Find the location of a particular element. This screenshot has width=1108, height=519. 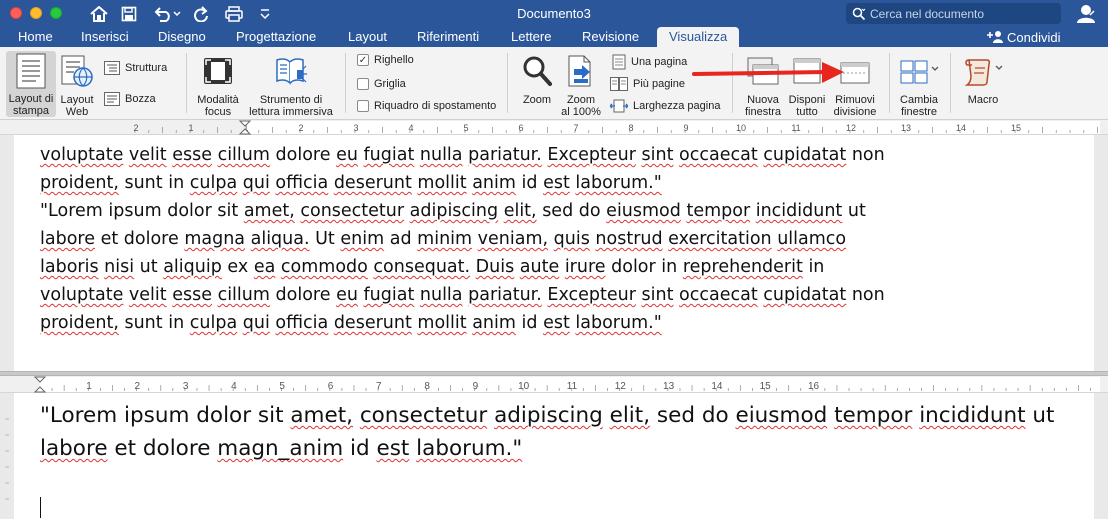

draft-button: Bozza is located at coordinates (130, 99).